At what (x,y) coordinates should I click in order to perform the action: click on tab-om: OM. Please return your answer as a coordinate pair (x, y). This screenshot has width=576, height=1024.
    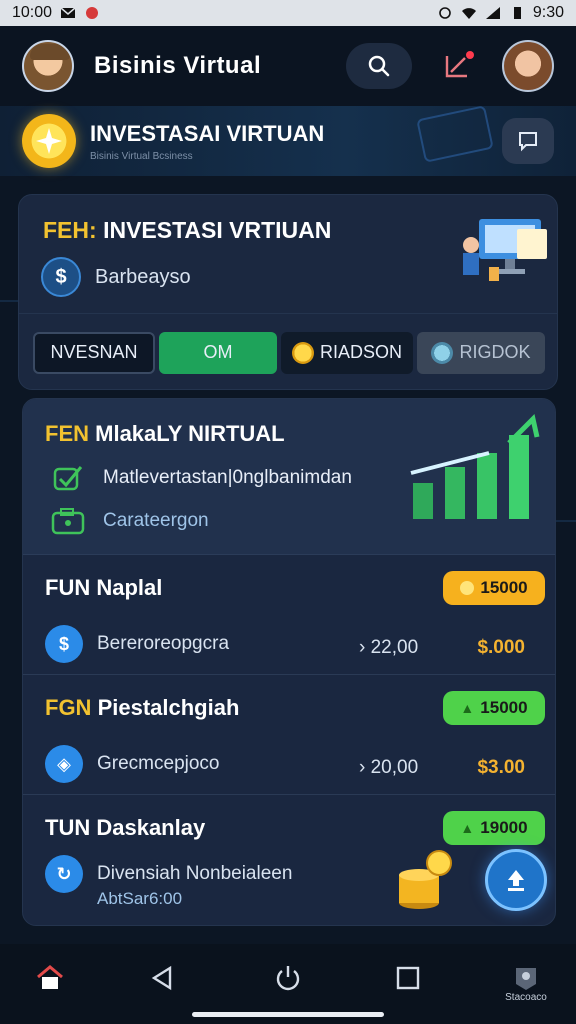
    Looking at the image, I should click on (218, 352).